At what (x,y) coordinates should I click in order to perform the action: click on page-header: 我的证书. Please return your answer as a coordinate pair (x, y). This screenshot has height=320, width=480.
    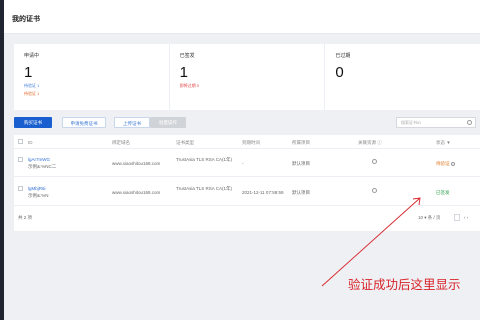
    Looking at the image, I should click on (242, 17).